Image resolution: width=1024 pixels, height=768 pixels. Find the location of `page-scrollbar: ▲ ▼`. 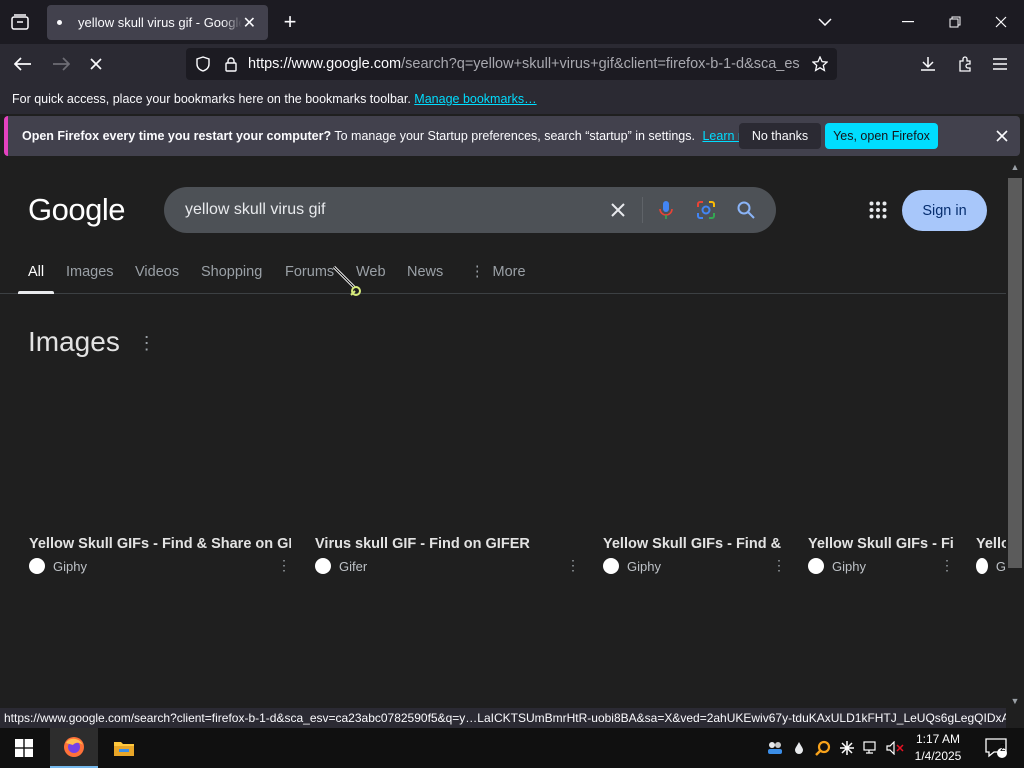

page-scrollbar: ▲ ▼ is located at coordinates (1015, 434).